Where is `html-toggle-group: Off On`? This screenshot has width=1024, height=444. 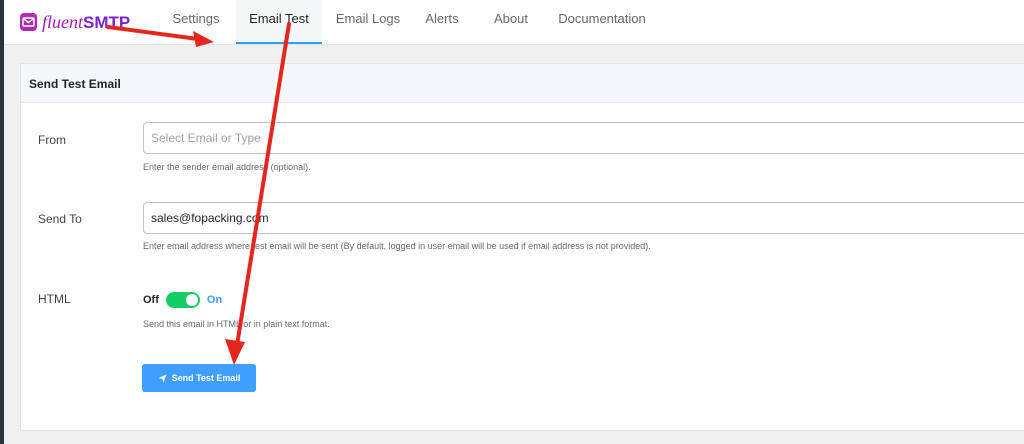 html-toggle-group: Off On is located at coordinates (182, 300).